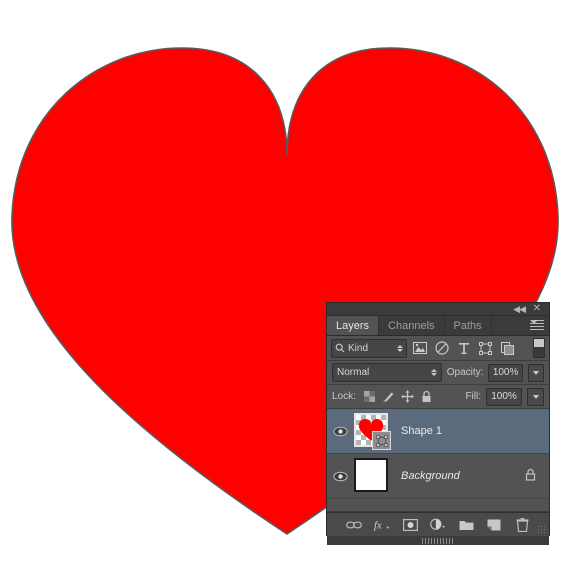 The image size is (569, 569). What do you see at coordinates (537, 309) in the screenshot?
I see `close-panel-button: ✕` at bounding box center [537, 309].